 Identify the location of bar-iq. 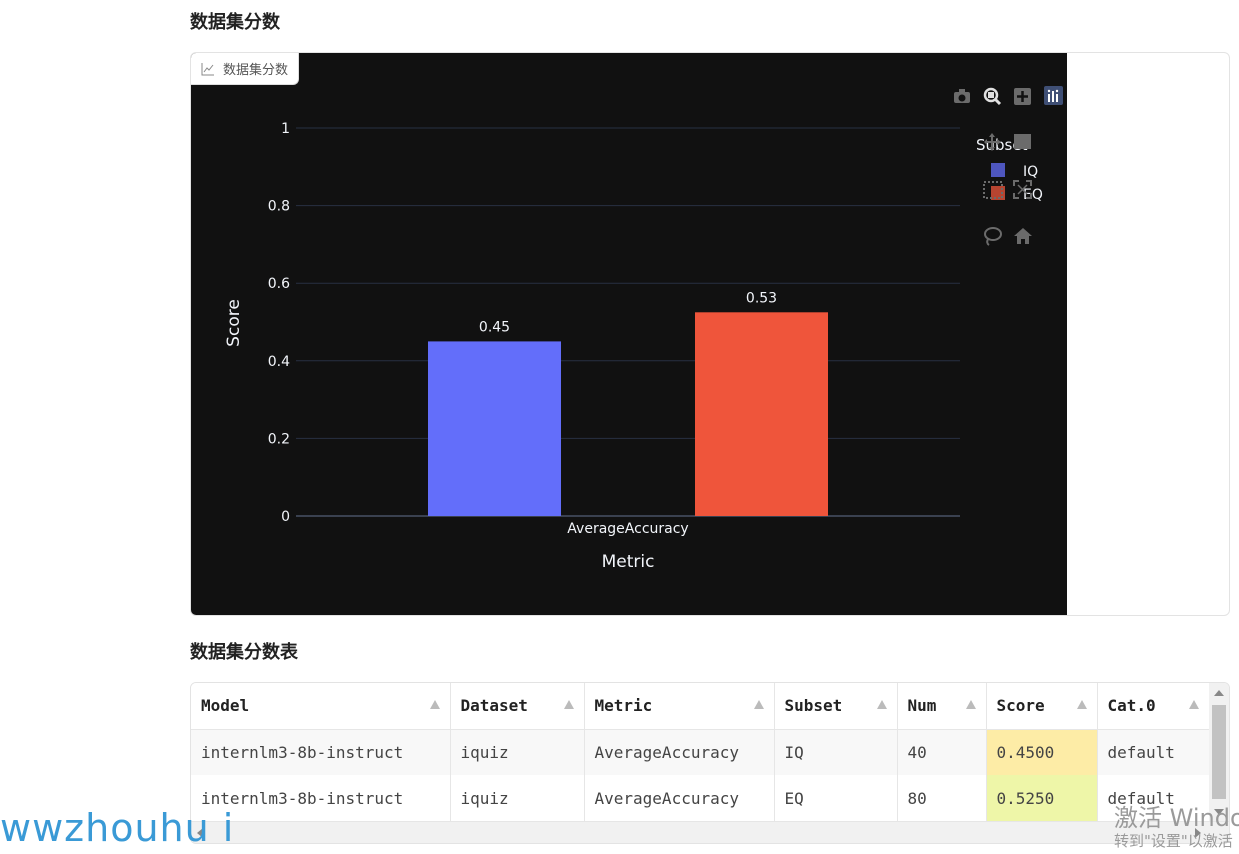
(494, 428).